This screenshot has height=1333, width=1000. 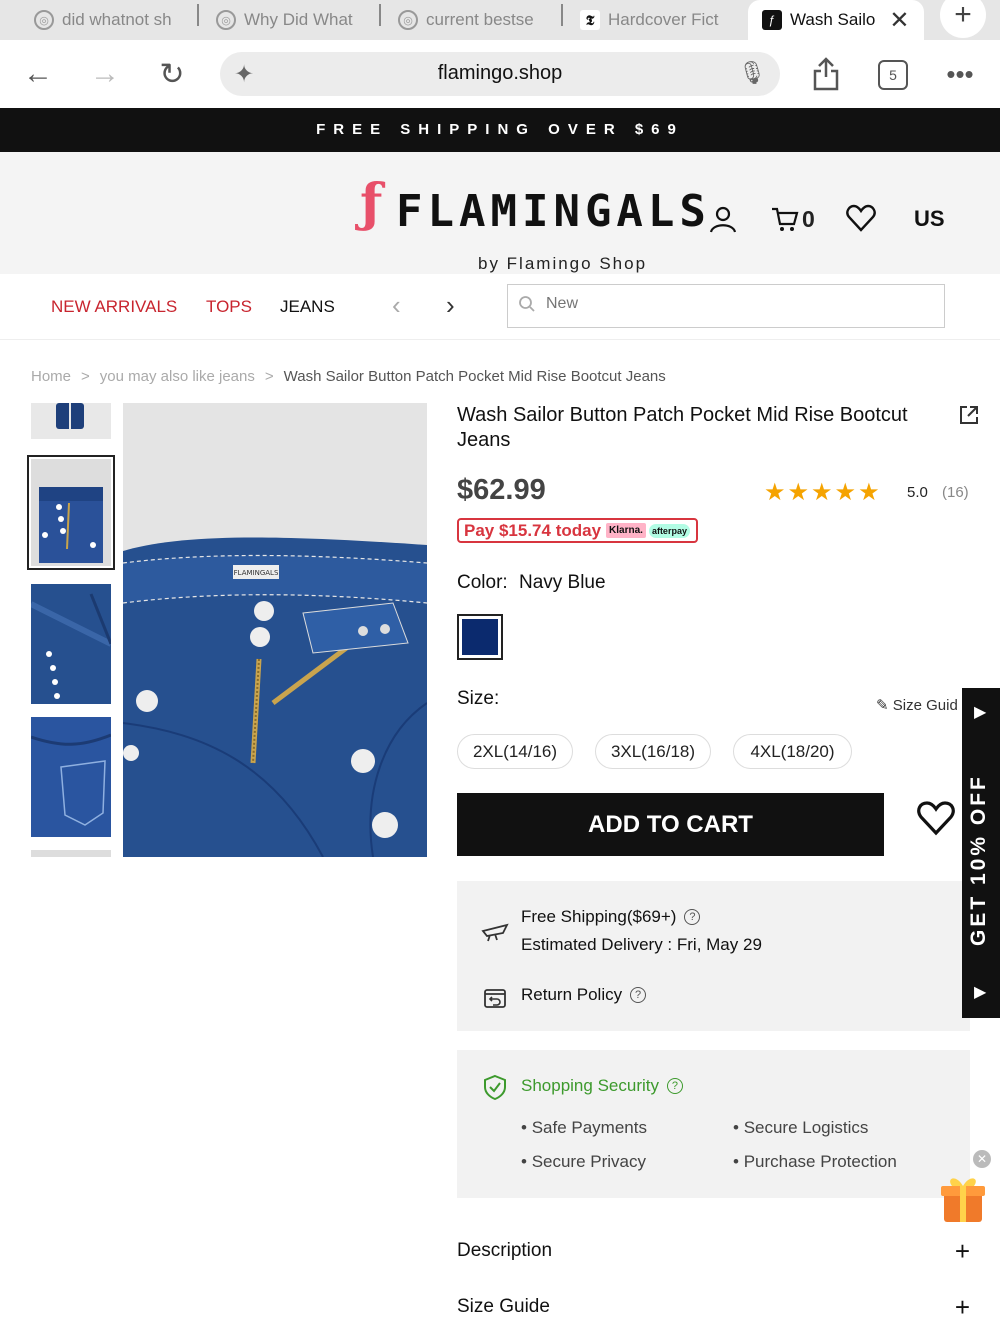 What do you see at coordinates (823, 492) in the screenshot?
I see `rating-stars: ★★★★★` at bounding box center [823, 492].